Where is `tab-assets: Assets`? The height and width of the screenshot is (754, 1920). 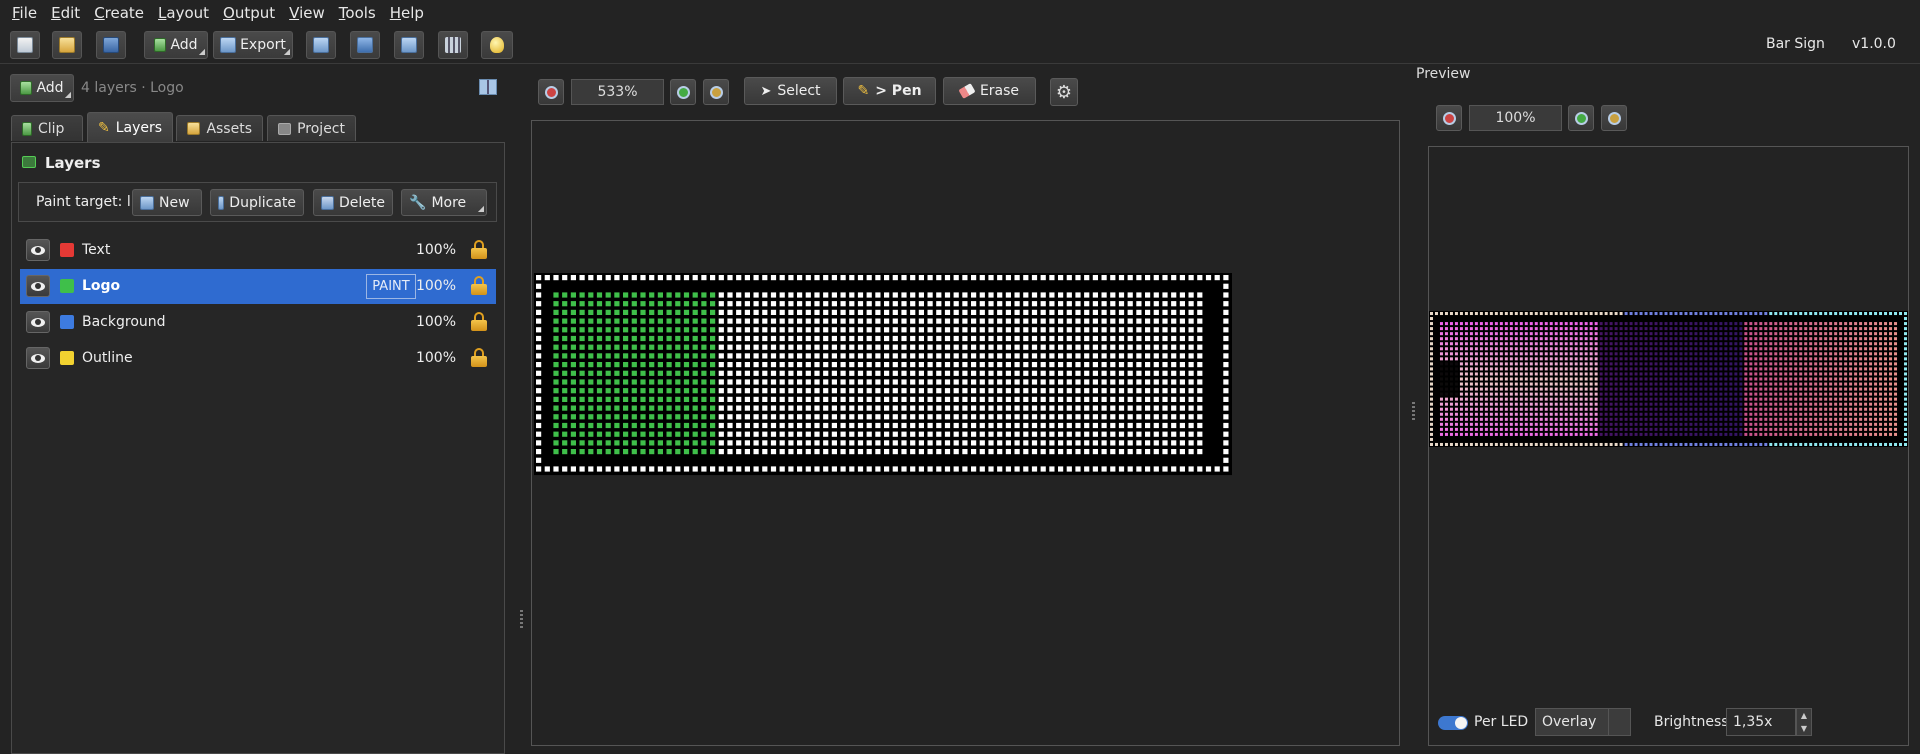 tab-assets: Assets is located at coordinates (219, 128).